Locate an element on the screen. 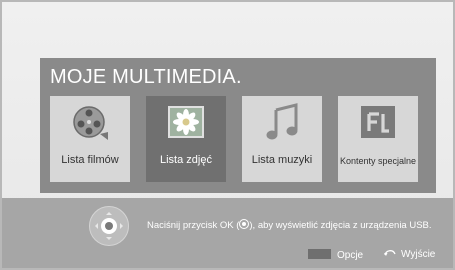  tile-label: Lista filmów is located at coordinates (90, 160).